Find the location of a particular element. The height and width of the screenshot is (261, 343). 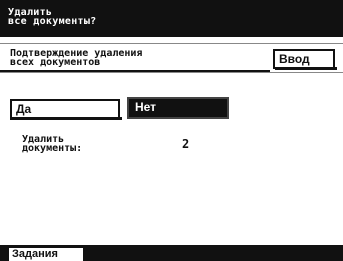

delete-documents-count: 2 is located at coordinates (186, 144).